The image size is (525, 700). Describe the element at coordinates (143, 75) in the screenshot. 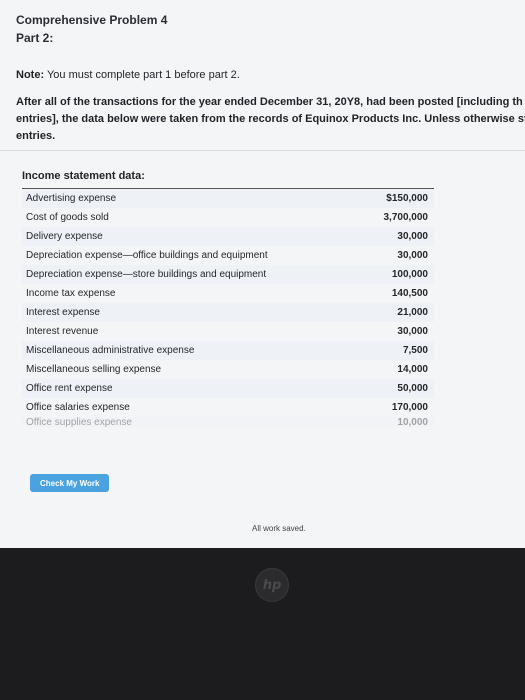

I see `note-body: You must complete part 1 before part 2.` at that location.